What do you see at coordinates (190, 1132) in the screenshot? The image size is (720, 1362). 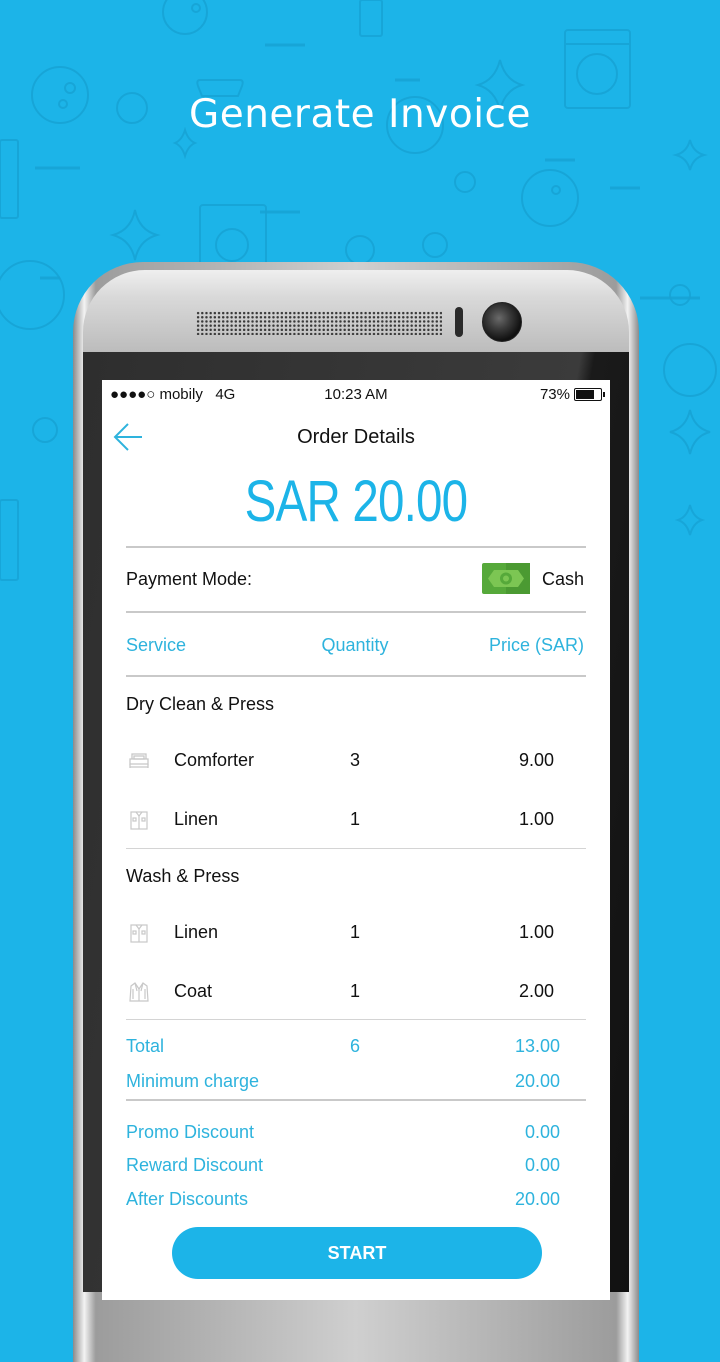 I see `promo-discount-label: Promo Discount` at bounding box center [190, 1132].